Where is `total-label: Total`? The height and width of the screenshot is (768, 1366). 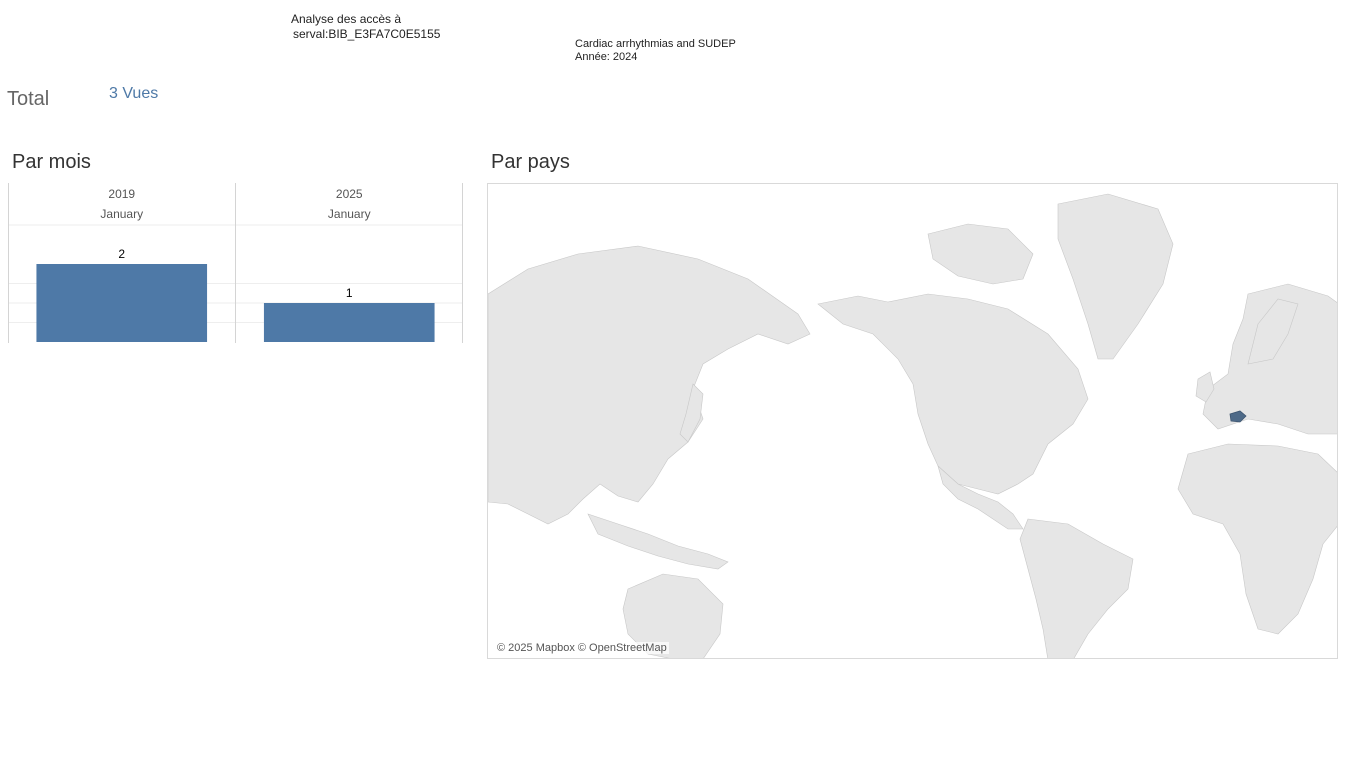 total-label: Total is located at coordinates (28, 99).